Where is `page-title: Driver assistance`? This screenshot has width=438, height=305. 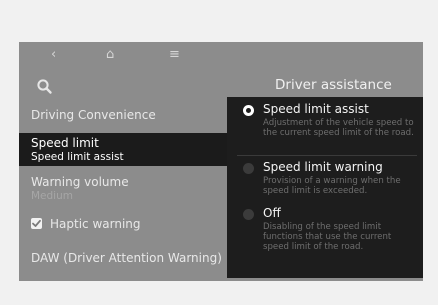
page-title: Driver assistance is located at coordinates (333, 85).